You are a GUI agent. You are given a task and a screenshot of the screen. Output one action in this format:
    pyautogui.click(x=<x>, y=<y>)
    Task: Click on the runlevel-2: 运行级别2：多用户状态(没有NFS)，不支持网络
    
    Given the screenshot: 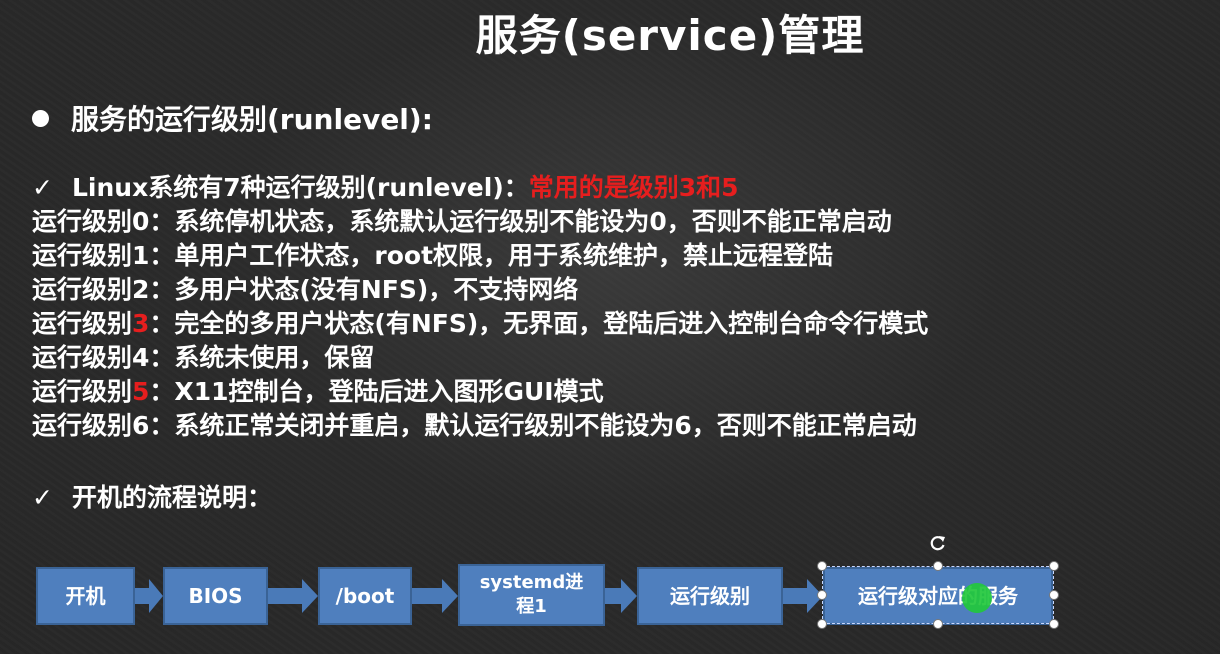 What is the action you would take?
    pyautogui.click(x=305, y=289)
    